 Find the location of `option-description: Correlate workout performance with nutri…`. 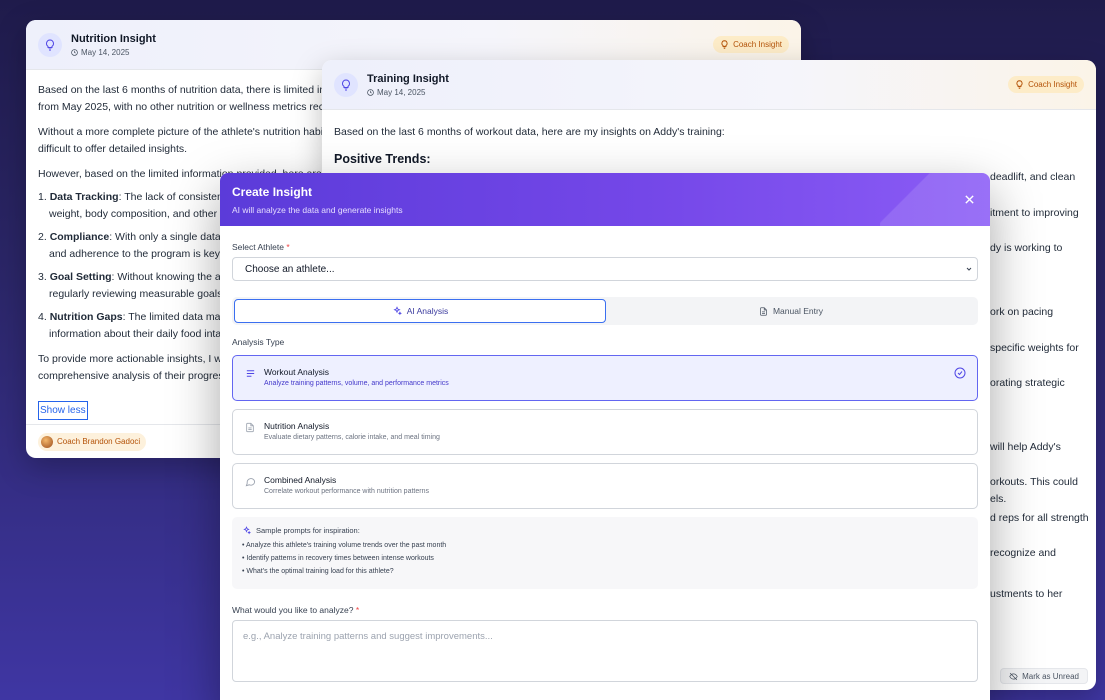

option-description: Correlate workout performance with nutri… is located at coordinates (346, 491).